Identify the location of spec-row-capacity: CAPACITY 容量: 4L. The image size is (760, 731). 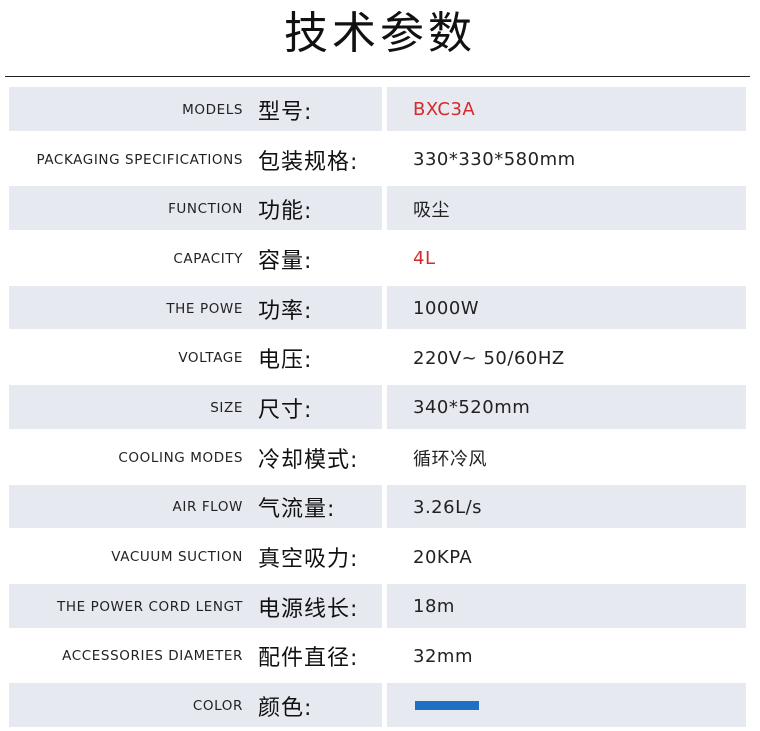
(380, 259).